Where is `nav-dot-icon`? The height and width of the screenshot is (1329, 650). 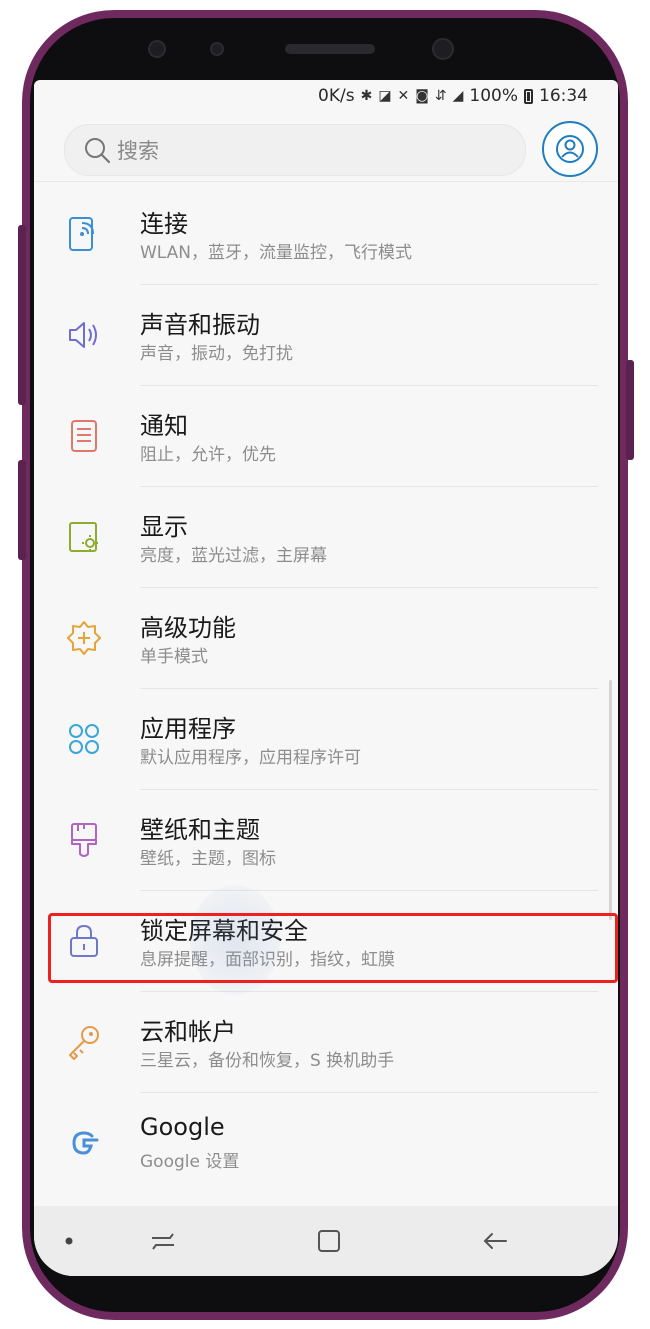
nav-dot-icon is located at coordinates (69, 1241).